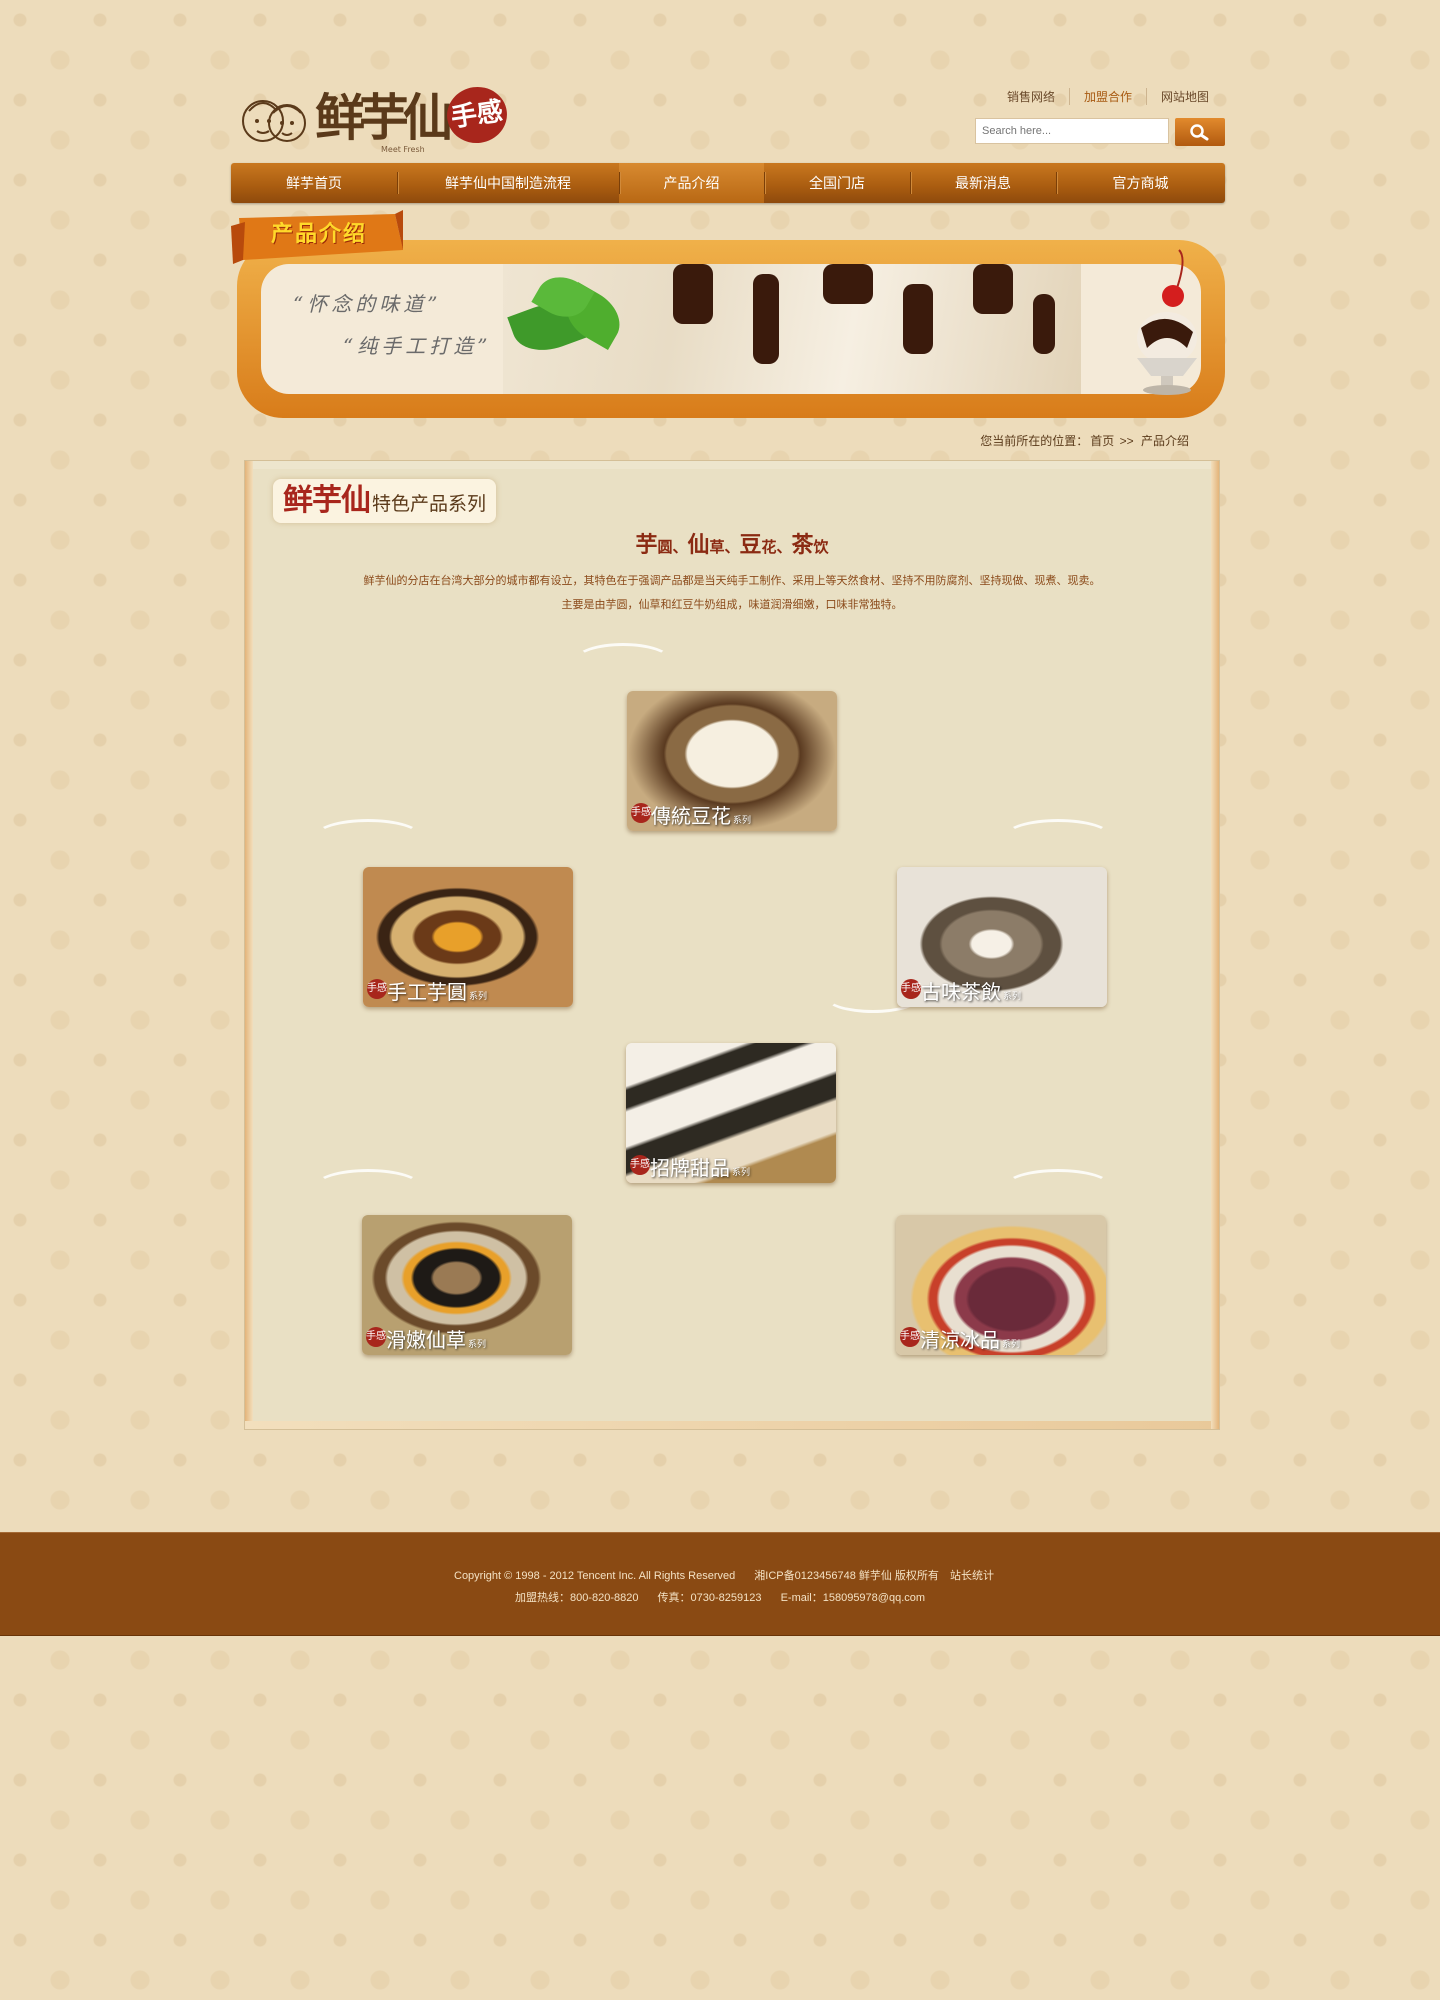 The image size is (1440, 2000). Describe the element at coordinates (750, 545) in the screenshot. I see `subtitle-char: 豆` at that location.